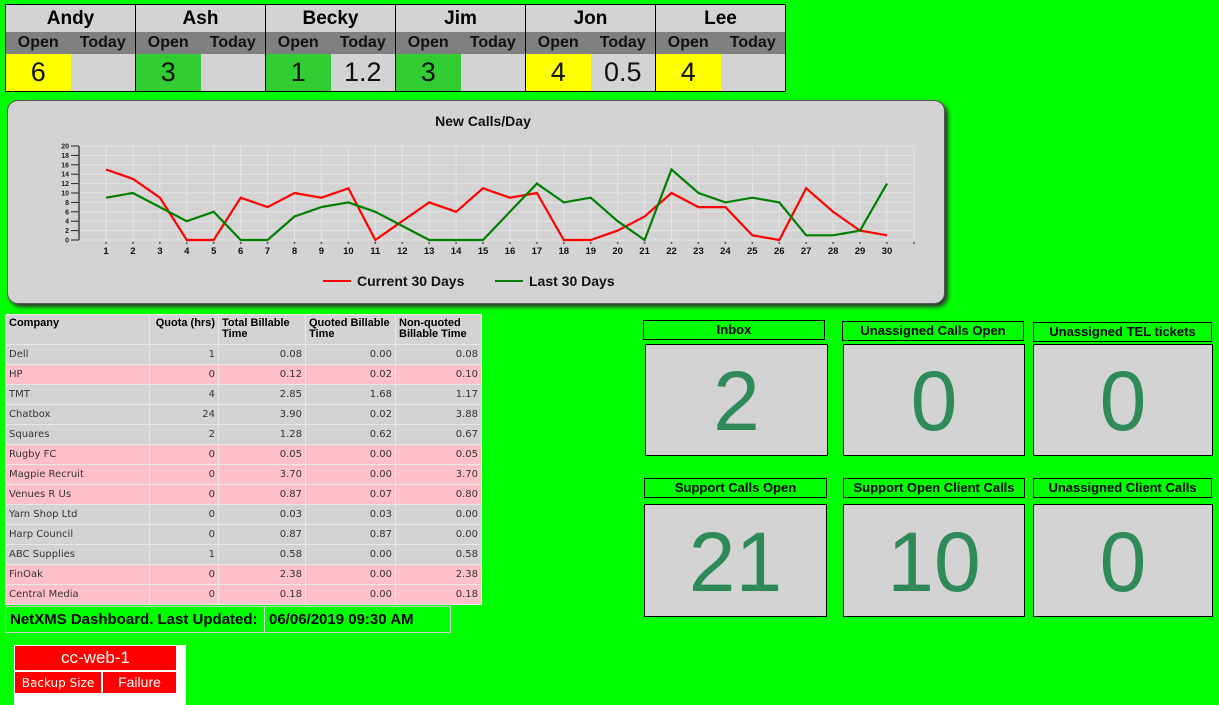  What do you see at coordinates (103, 73) in the screenshot?
I see `today-hours-andy` at bounding box center [103, 73].